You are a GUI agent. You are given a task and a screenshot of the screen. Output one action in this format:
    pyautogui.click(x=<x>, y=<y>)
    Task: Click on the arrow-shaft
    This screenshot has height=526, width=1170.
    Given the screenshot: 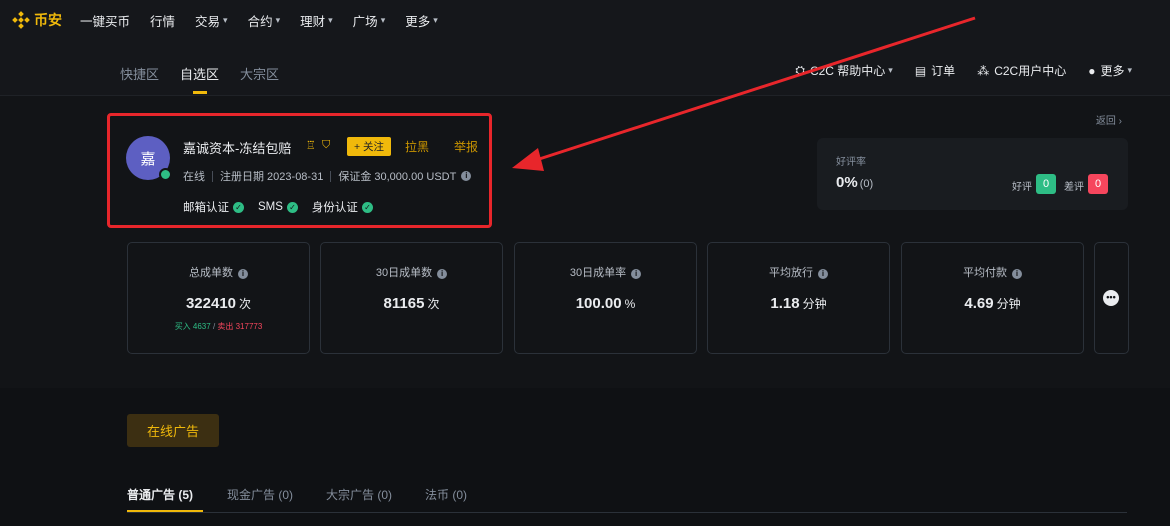 What is the action you would take?
    pyautogui.click(x=752, y=90)
    